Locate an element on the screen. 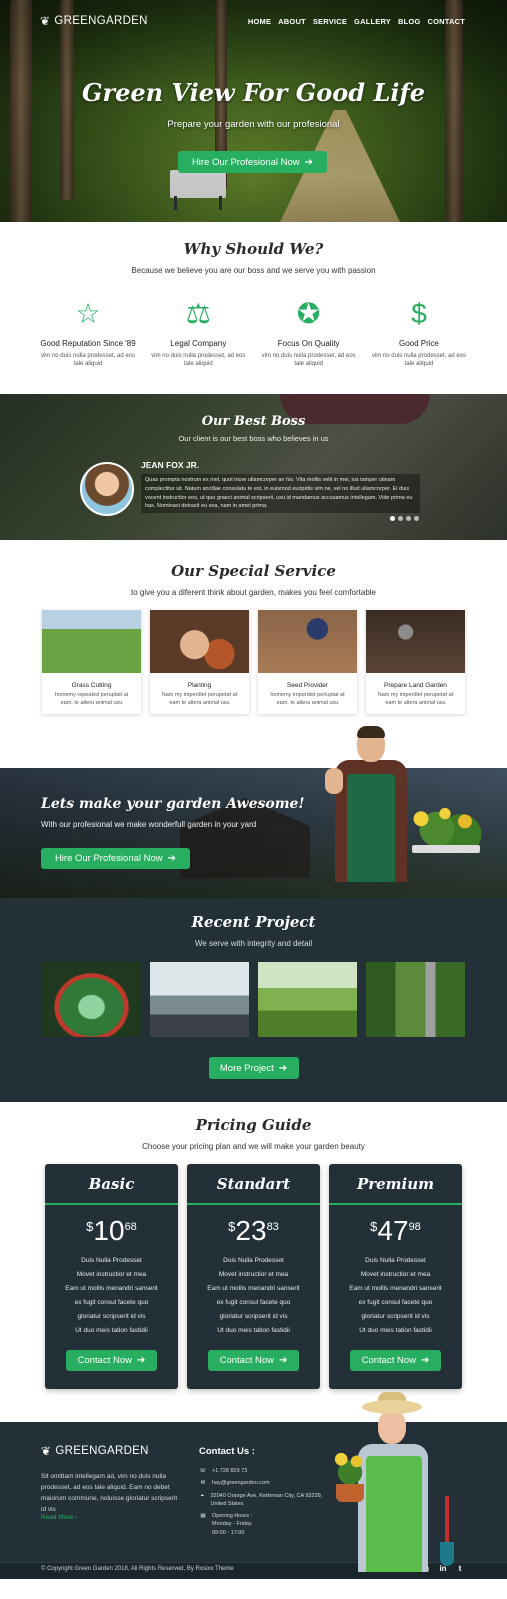  plan-feature: gloriatur scripserit id vis is located at coordinates (253, 1316).